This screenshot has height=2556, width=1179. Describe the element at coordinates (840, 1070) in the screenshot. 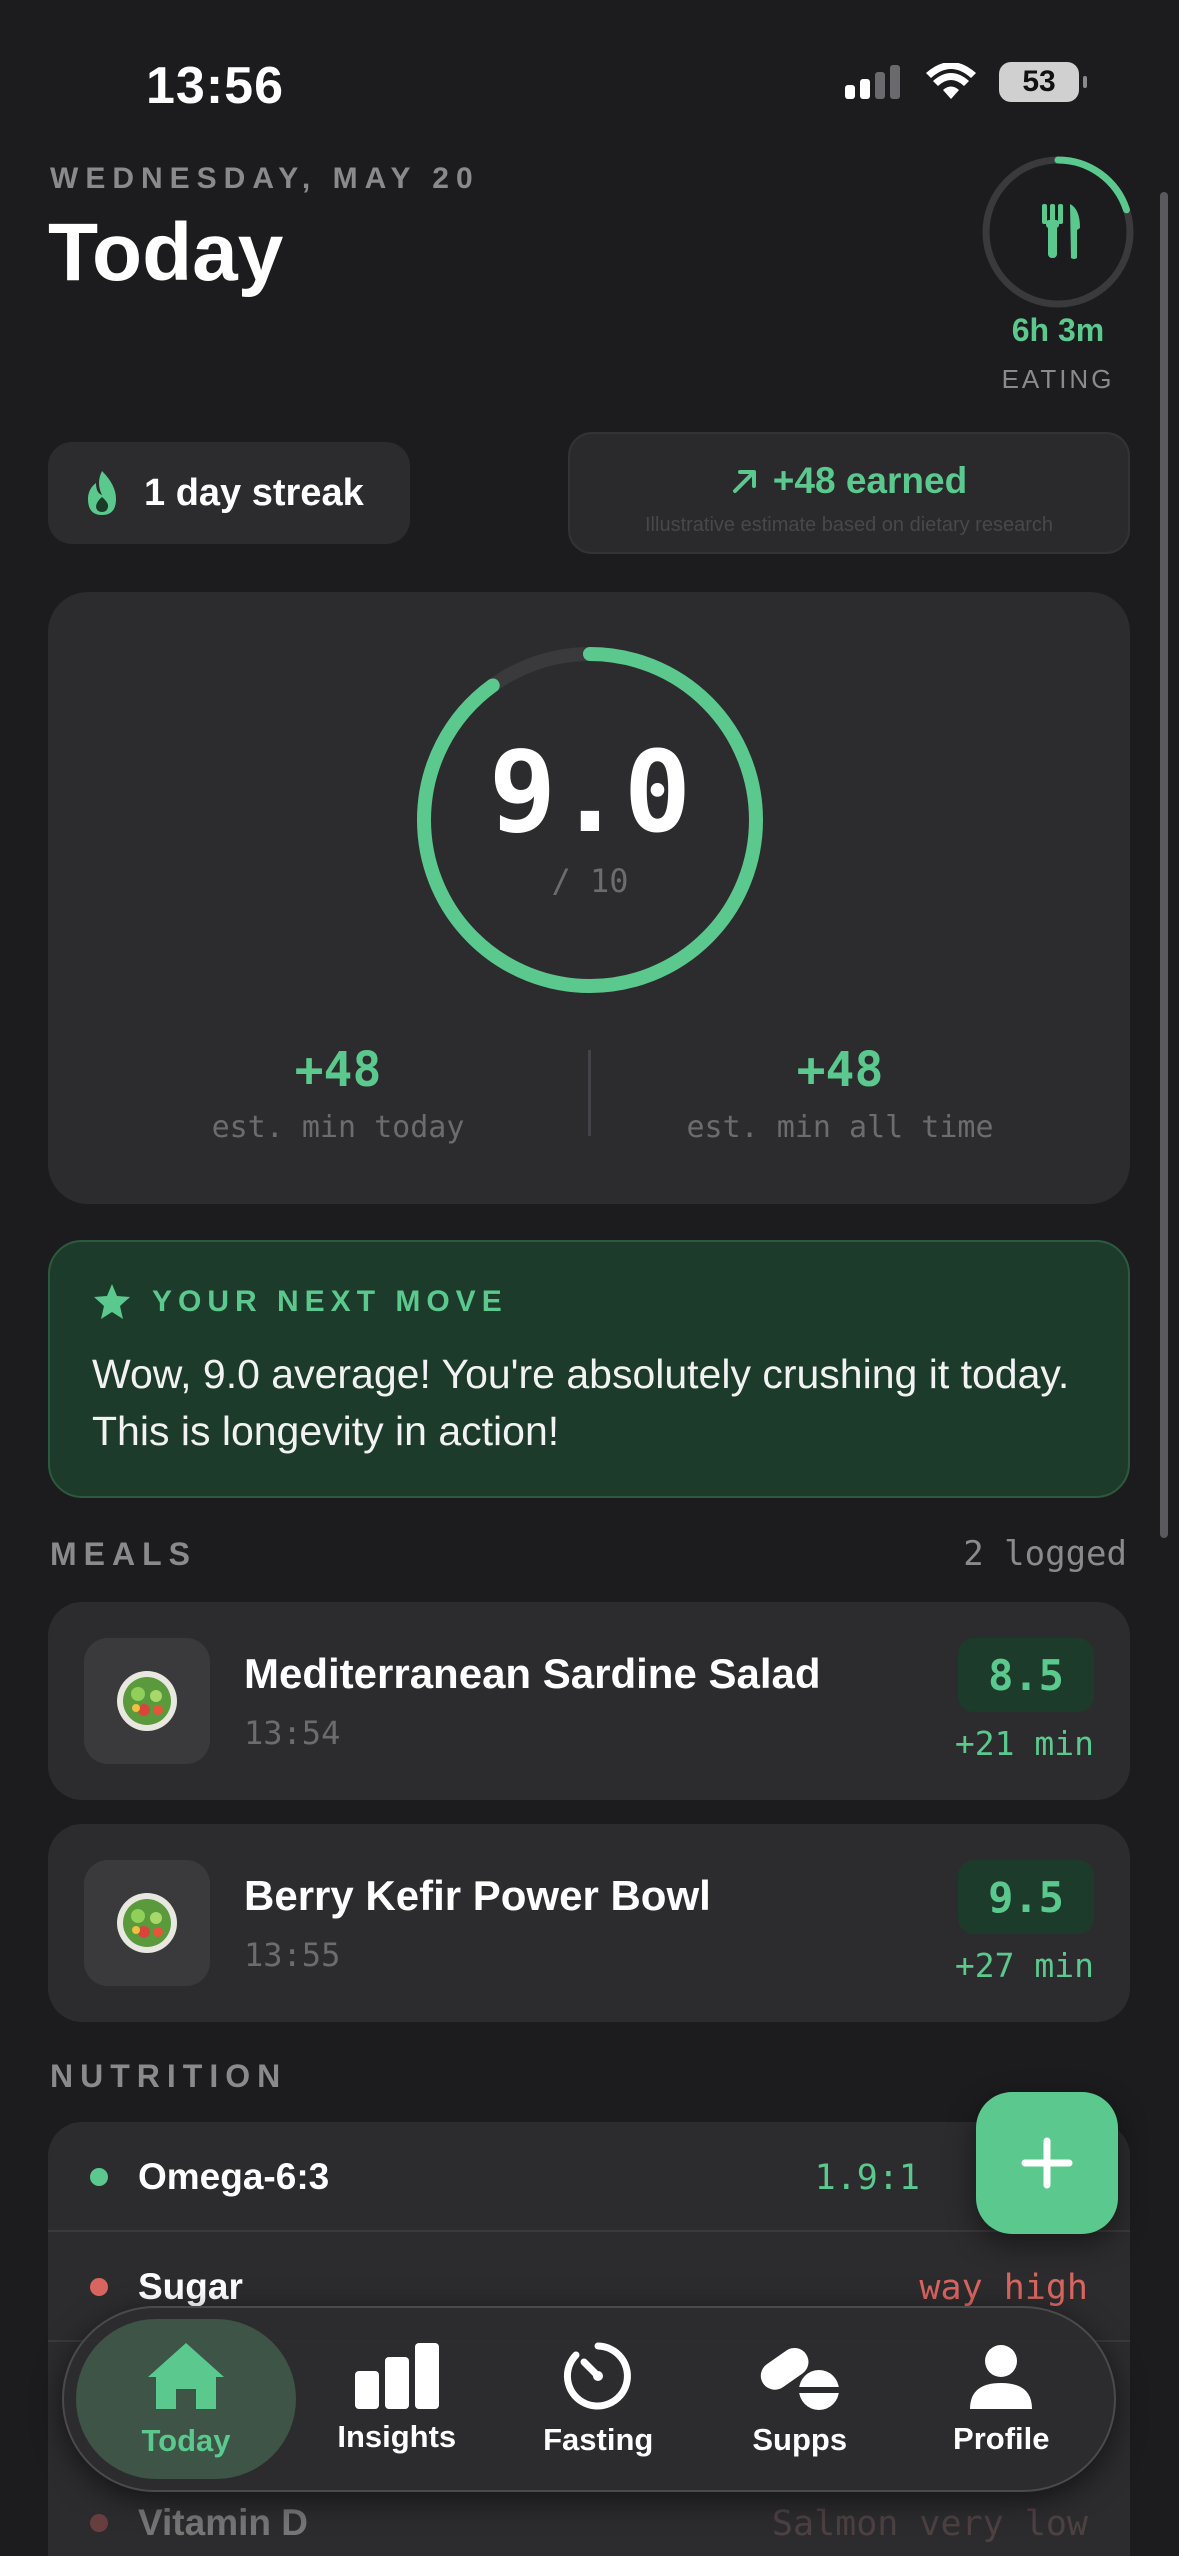

I see `stat-alltime-value: +48` at that location.